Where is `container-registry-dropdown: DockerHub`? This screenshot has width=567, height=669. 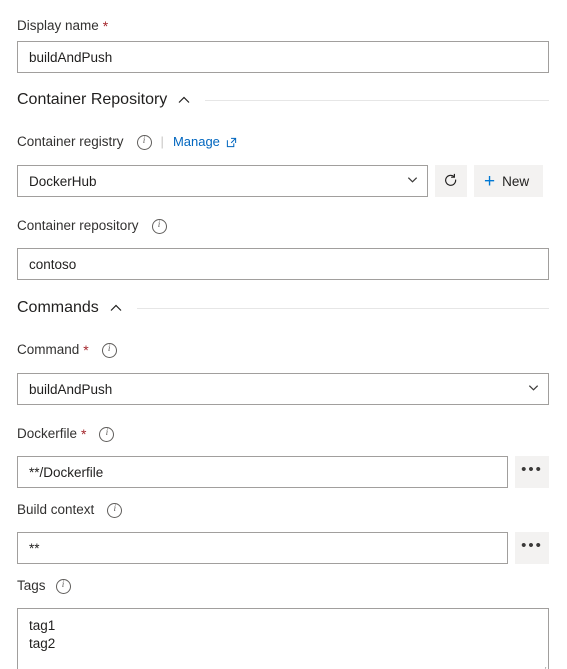 container-registry-dropdown: DockerHub is located at coordinates (222, 181).